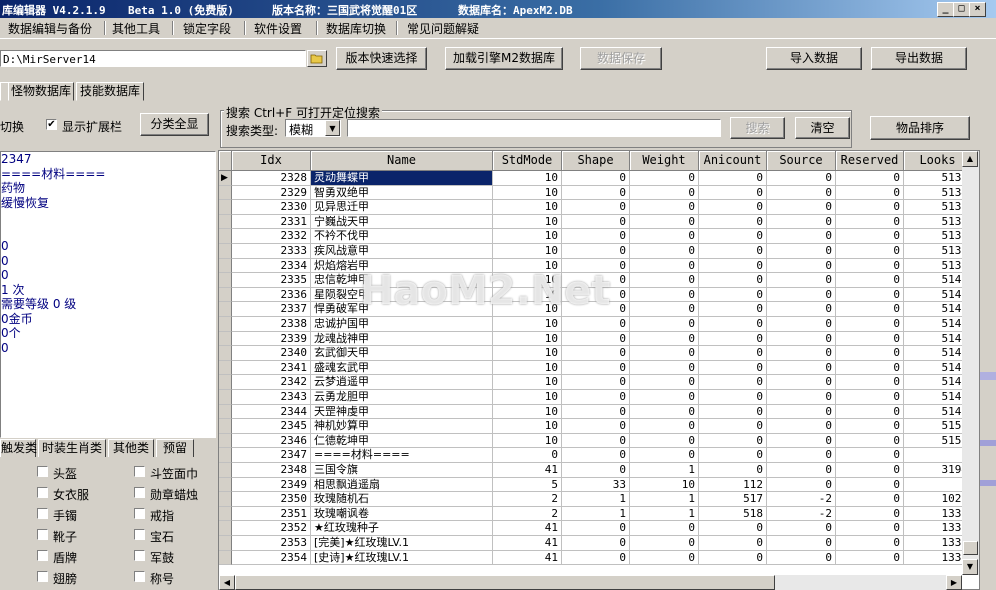 Image resolution: width=996 pixels, height=590 pixels. I want to click on cell-name: 忠诚护国甲, so click(402, 324).